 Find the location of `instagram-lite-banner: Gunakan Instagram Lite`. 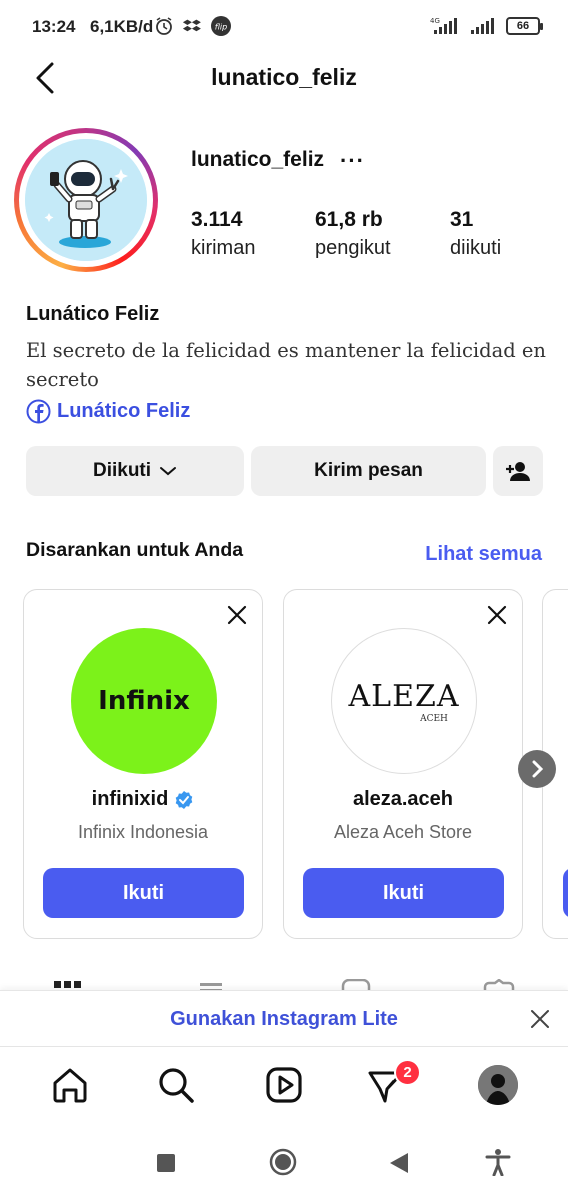

instagram-lite-banner: Gunakan Instagram Lite is located at coordinates (284, 1018).